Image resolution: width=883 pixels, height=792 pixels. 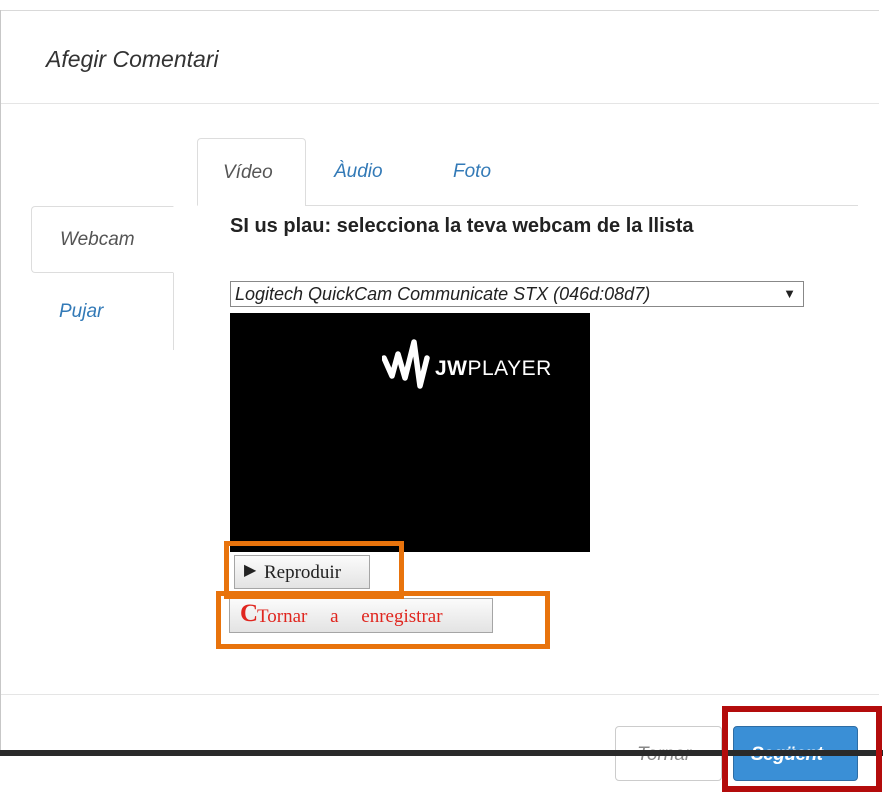 I want to click on tab-photo: Foto, so click(x=485, y=172).